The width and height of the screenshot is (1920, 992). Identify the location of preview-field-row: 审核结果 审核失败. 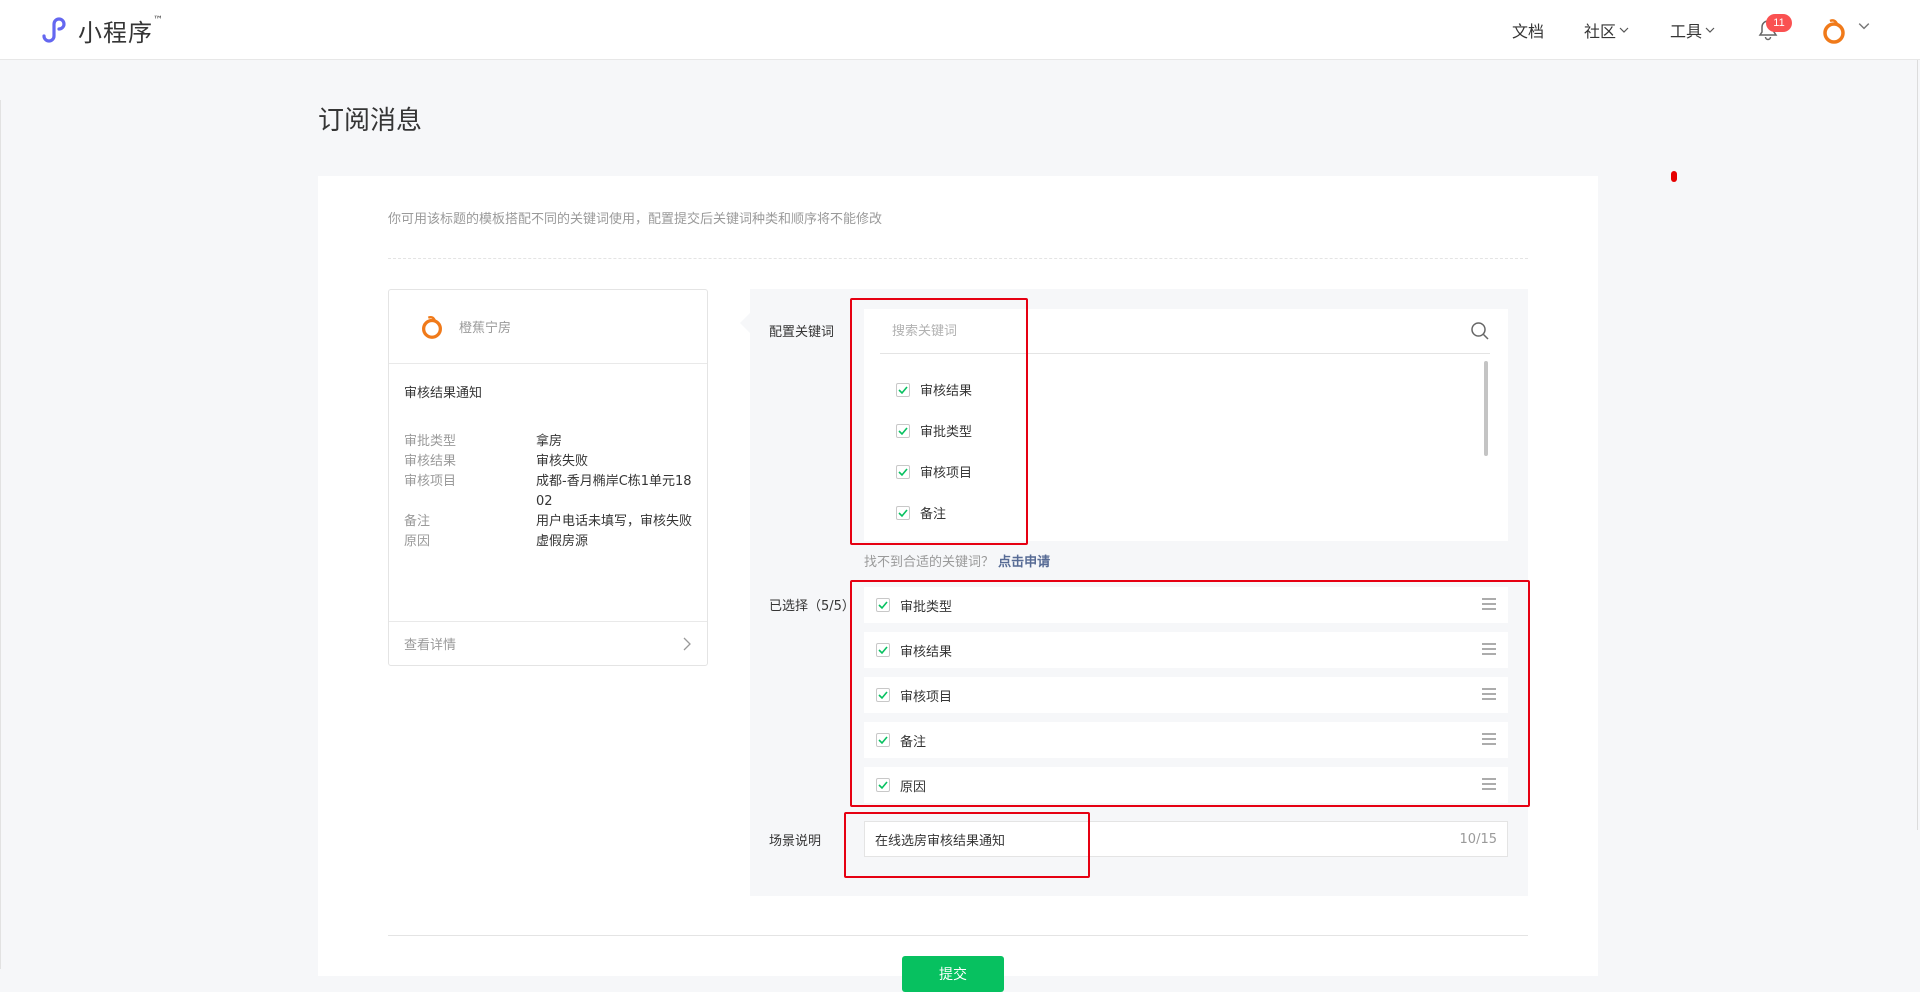
(551, 462).